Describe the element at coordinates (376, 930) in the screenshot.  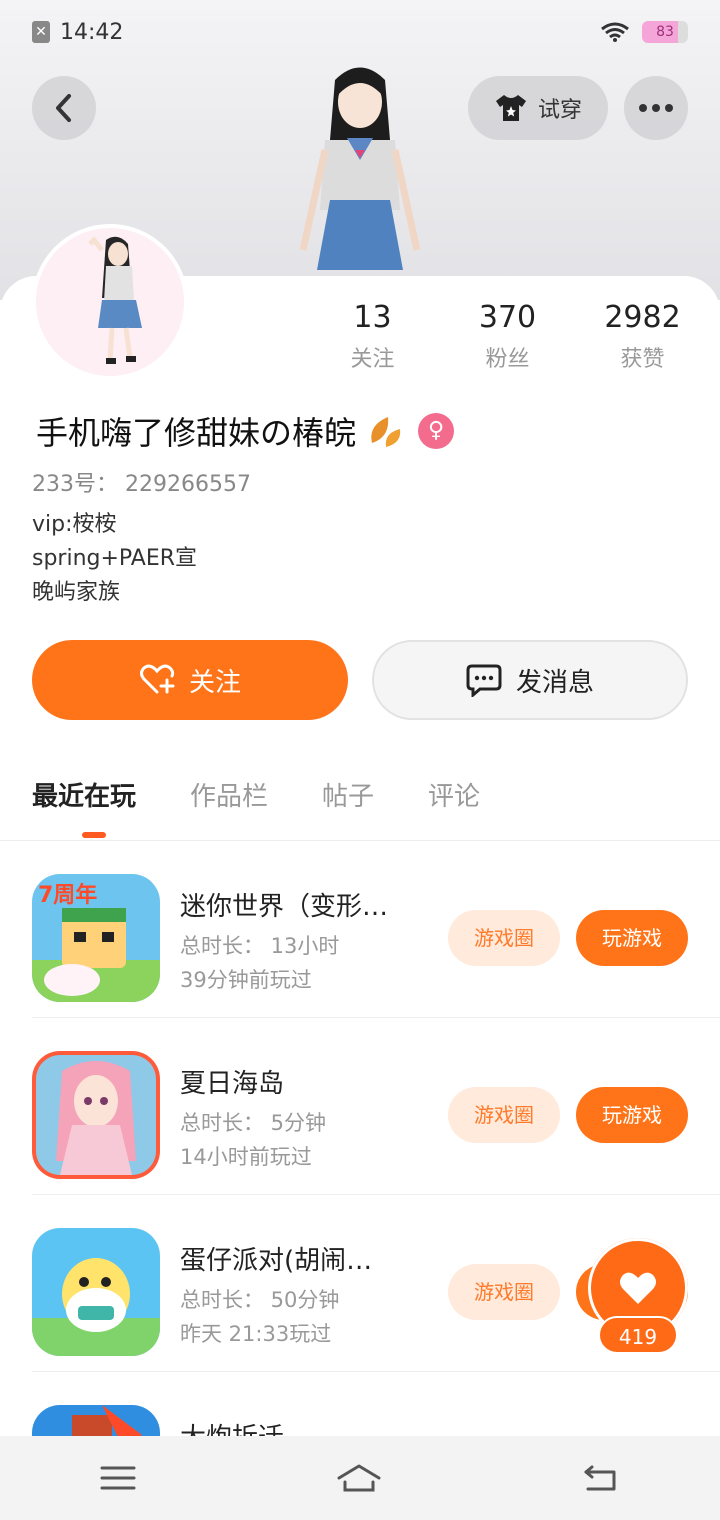
I see `game-list-item: 7周年 迷你世界（变形… 总时长： 13小时 39分钟前玩过 游戏圈 玩游戏` at that location.